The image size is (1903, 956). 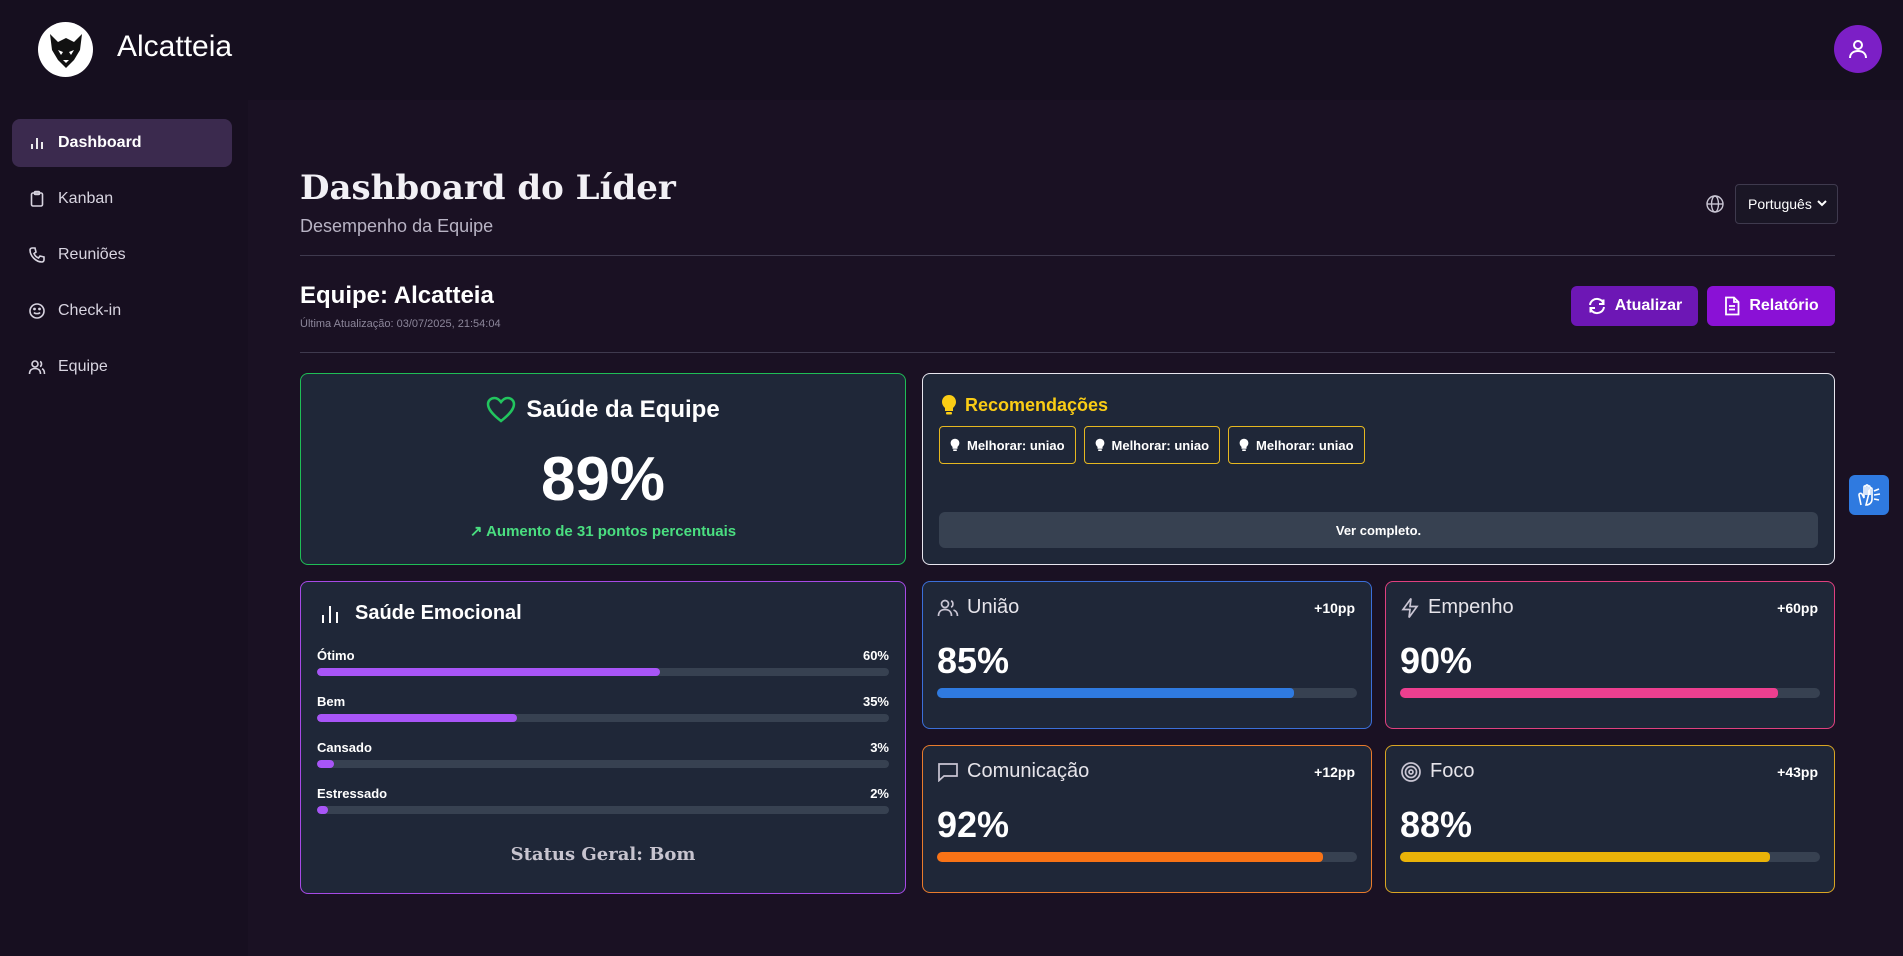 I want to click on sidebar-item-label: Reuniões, so click(x=92, y=254).